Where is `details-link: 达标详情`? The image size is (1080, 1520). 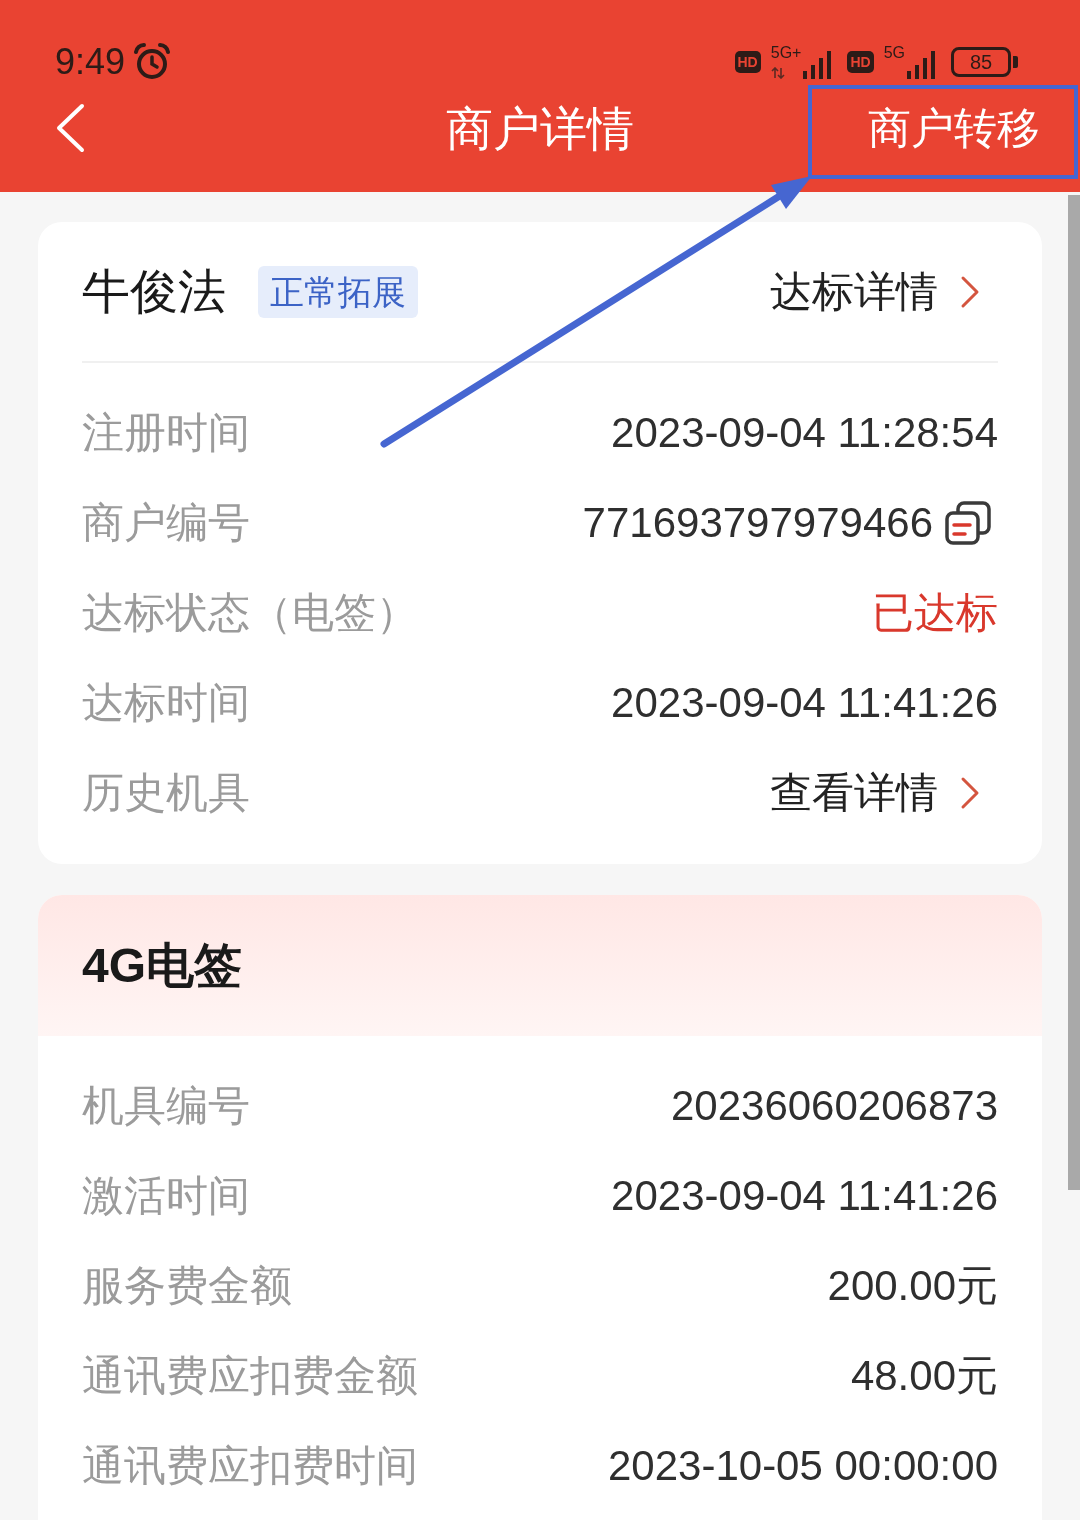
details-link: 达标详情 is located at coordinates (884, 291).